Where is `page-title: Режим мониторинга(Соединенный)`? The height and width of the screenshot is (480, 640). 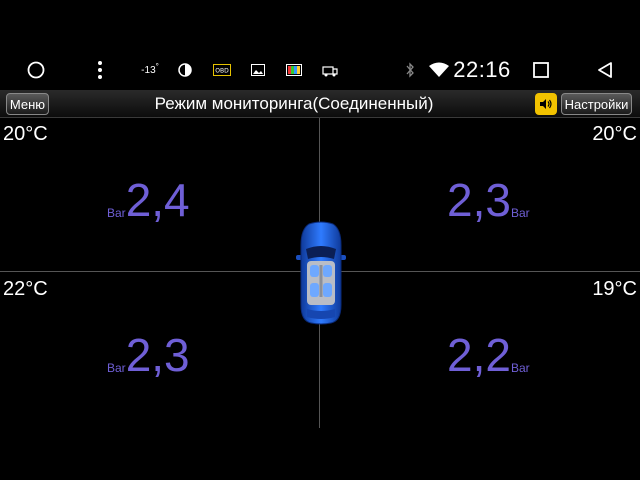 page-title: Режим мониторинга(Соединенный) is located at coordinates (294, 103).